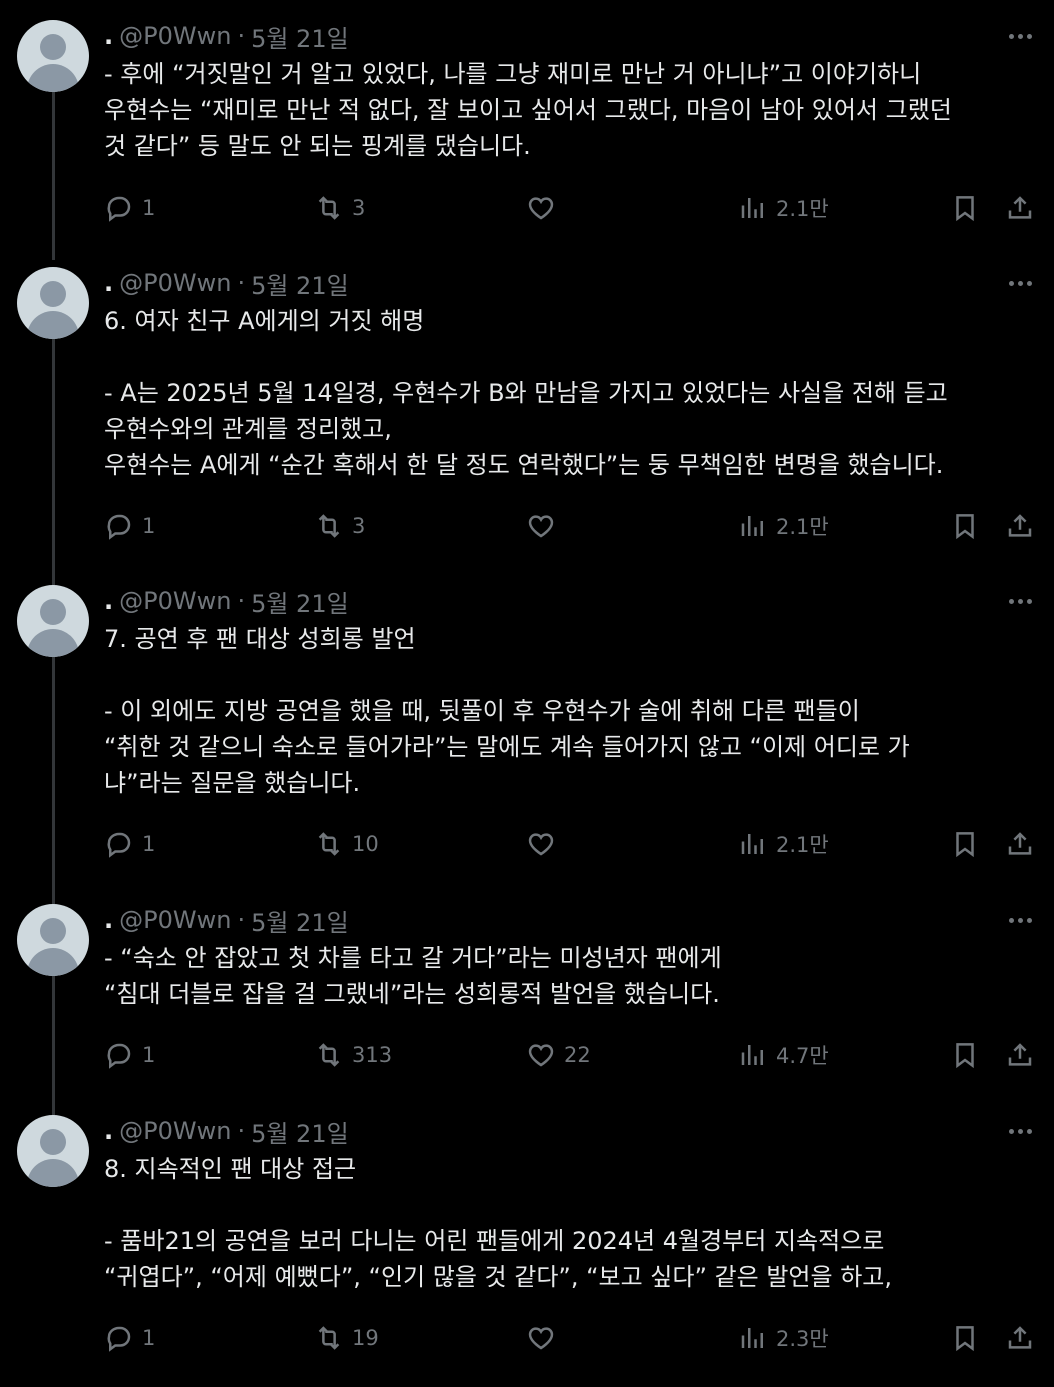 The width and height of the screenshot is (1054, 1387). Describe the element at coordinates (346, 1338) in the screenshot. I see `retweet-button: 19` at that location.